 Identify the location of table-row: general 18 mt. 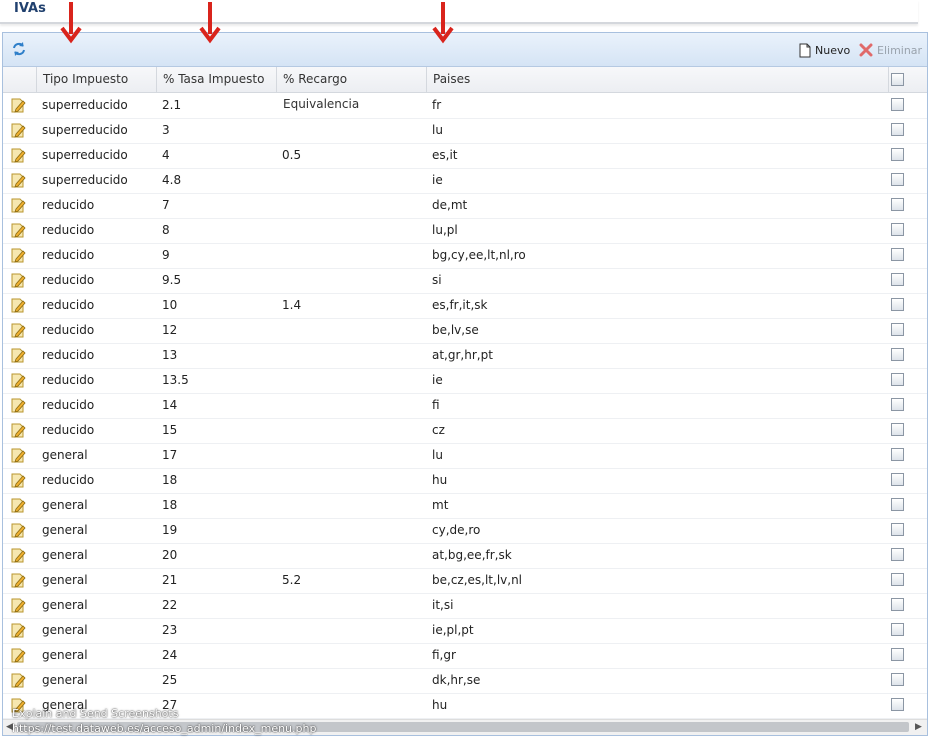
(465, 506).